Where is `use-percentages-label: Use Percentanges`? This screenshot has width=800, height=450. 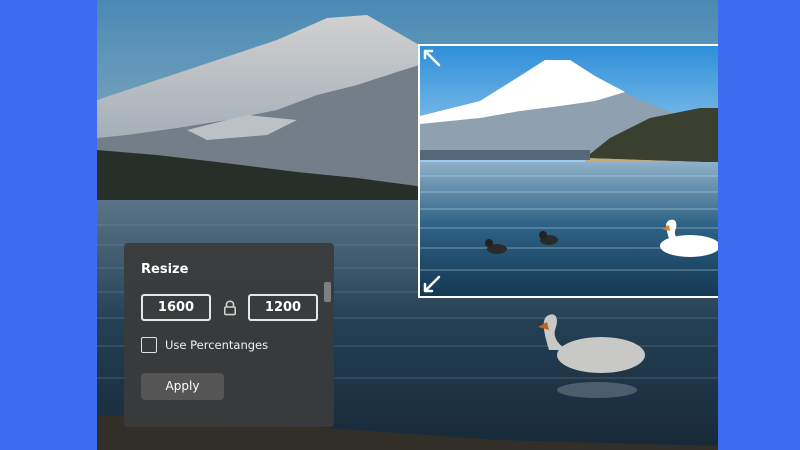 use-percentages-label: Use Percentanges is located at coordinates (217, 345).